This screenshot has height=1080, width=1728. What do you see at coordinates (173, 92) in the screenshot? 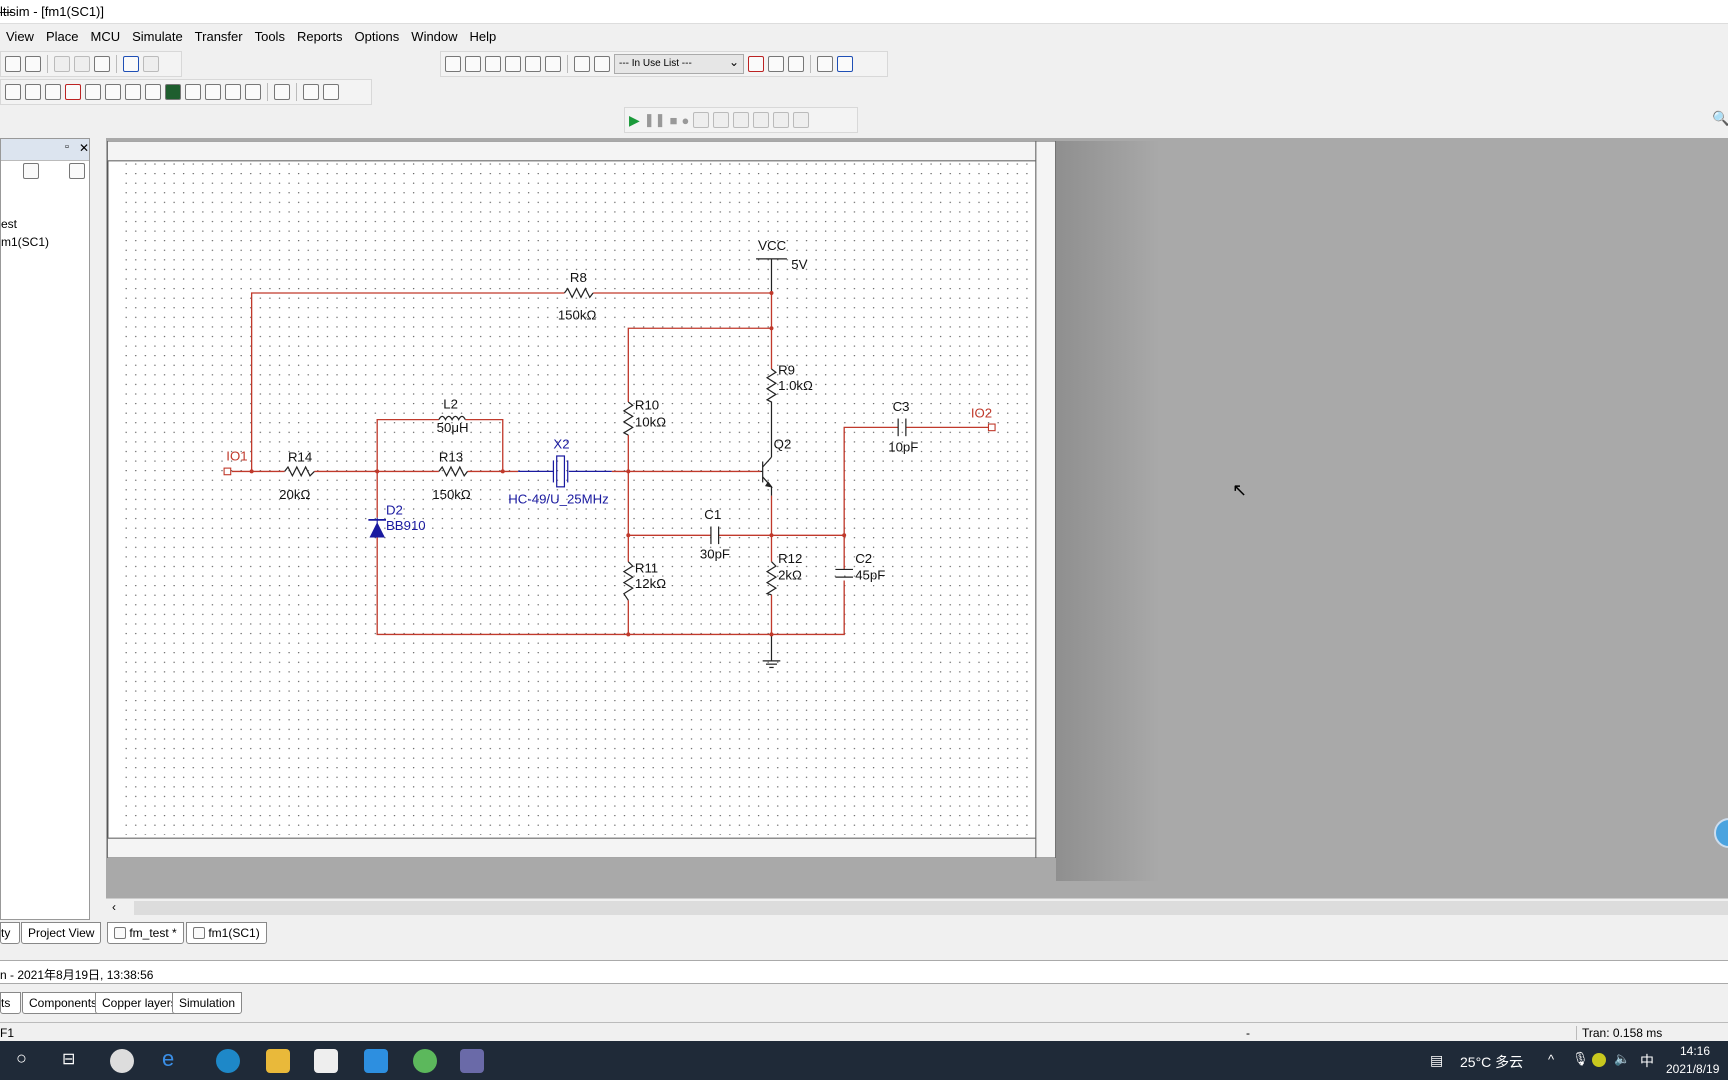
I see `indicator-icon` at bounding box center [173, 92].